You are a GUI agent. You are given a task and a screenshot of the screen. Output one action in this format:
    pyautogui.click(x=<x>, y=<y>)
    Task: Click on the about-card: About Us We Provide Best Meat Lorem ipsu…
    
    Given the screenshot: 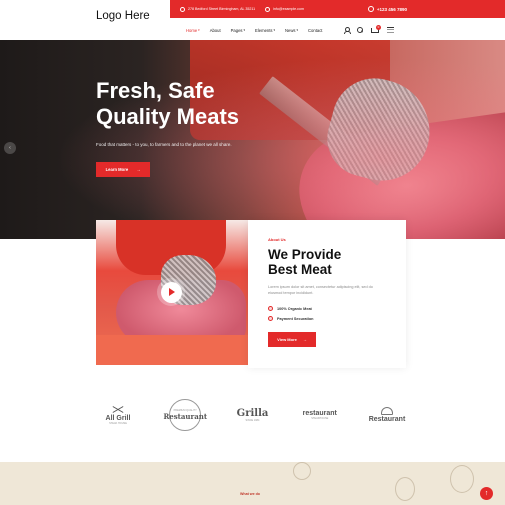 What is the action you would take?
    pyautogui.click(x=327, y=294)
    